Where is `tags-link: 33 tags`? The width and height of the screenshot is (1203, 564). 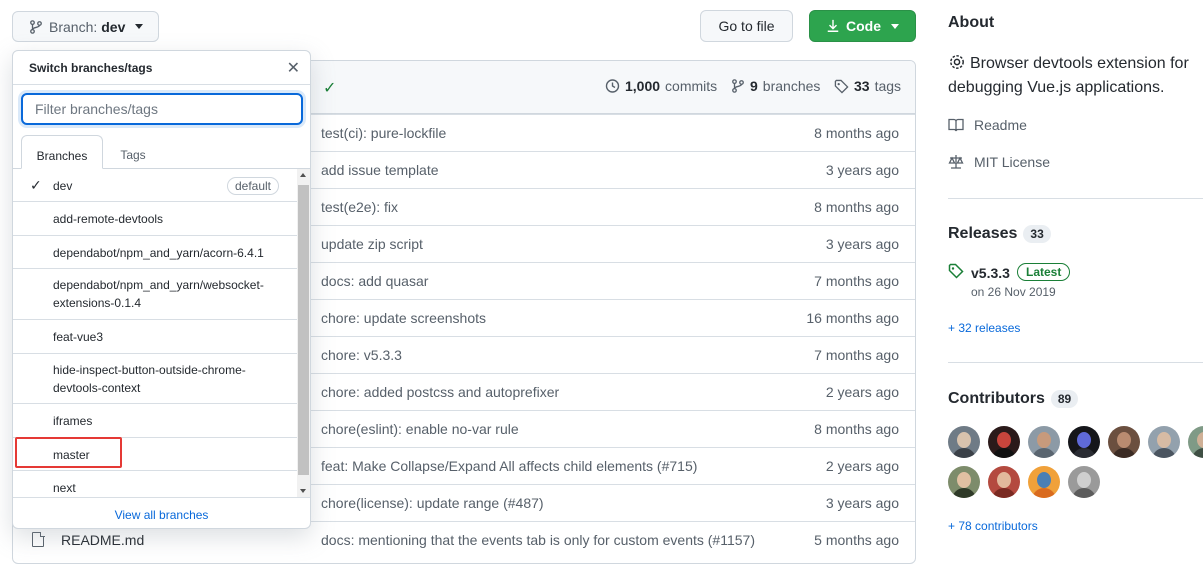 tags-link: 33 tags is located at coordinates (867, 86).